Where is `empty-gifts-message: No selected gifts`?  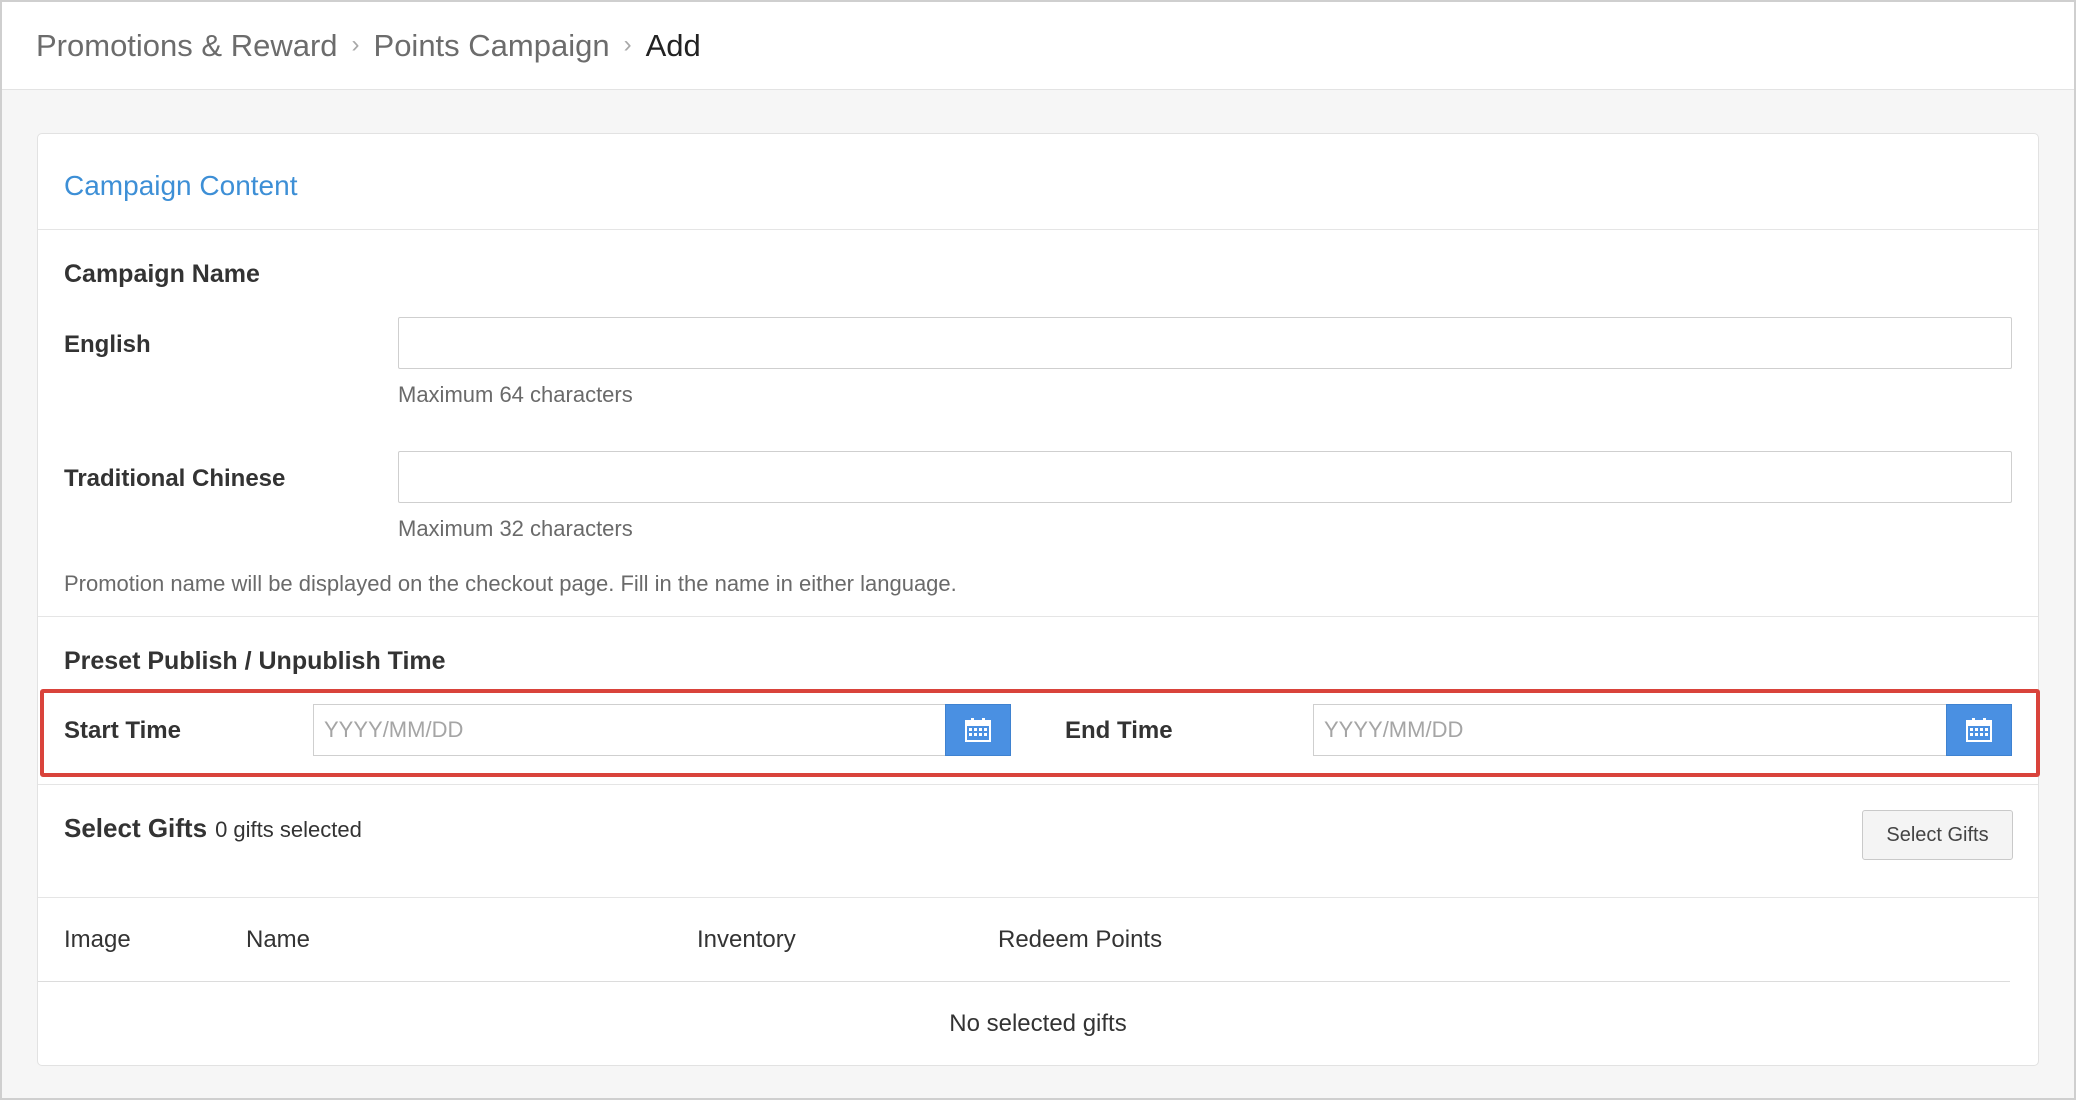 empty-gifts-message: No selected gifts is located at coordinates (1038, 1023).